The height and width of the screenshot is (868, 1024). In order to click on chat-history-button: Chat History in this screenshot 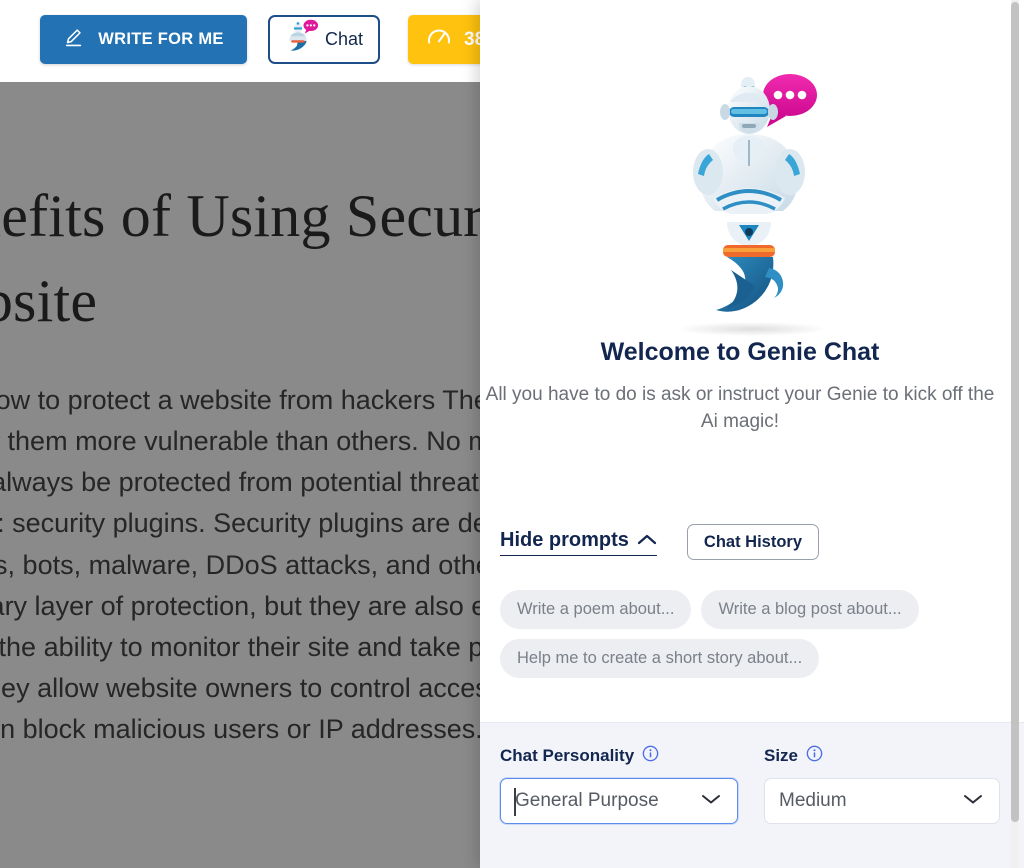, I will do `click(753, 542)`.